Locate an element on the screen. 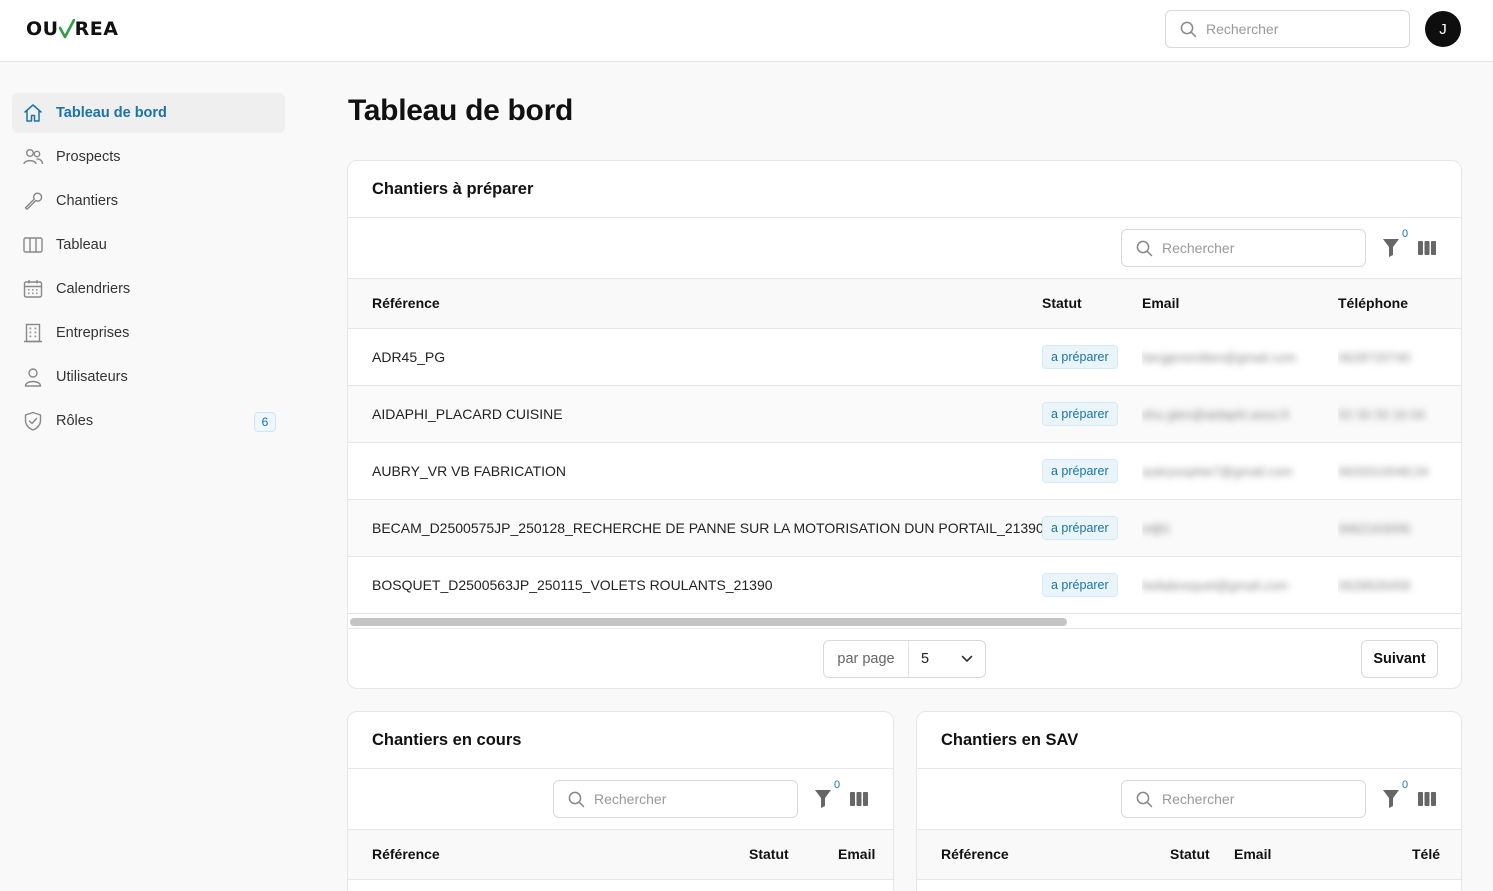 Image resolution: width=1493 pixels, height=891 pixels. horizontal-scrollbar is located at coordinates (904, 621).